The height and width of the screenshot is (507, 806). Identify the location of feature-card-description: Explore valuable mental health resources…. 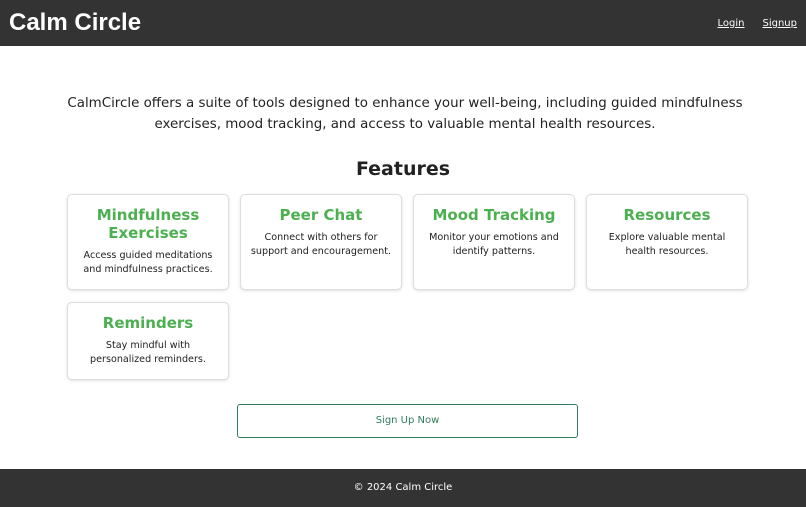
(667, 244).